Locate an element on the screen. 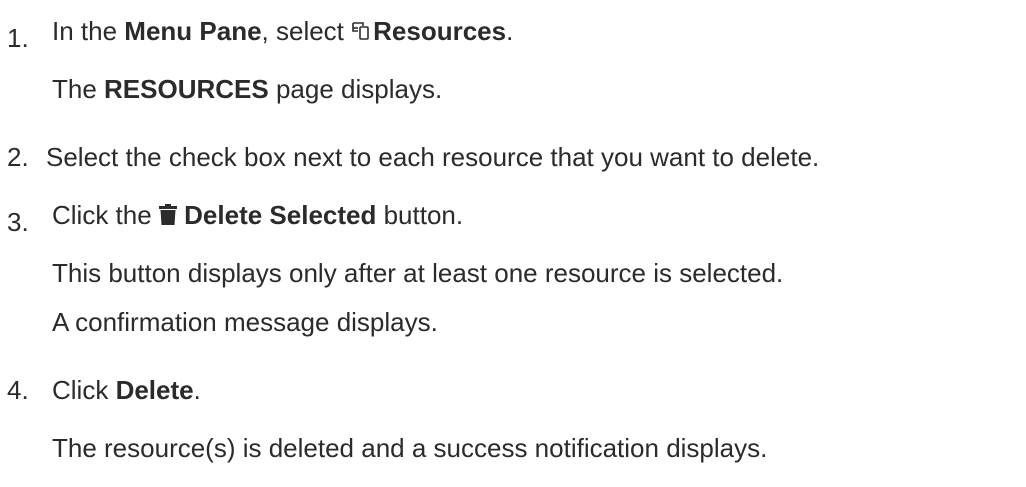 This screenshot has height=487, width=1026. step-3-text: Click the Delete Selected button. is located at coordinates (257, 216).